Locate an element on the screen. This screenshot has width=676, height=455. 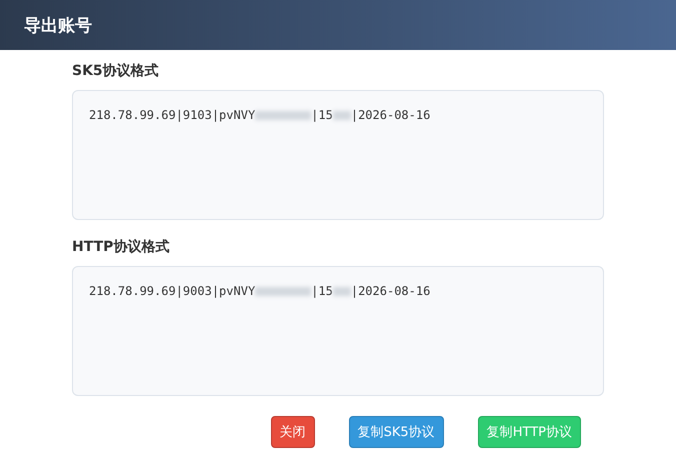
dialog-title: 导出账号 is located at coordinates (58, 25).